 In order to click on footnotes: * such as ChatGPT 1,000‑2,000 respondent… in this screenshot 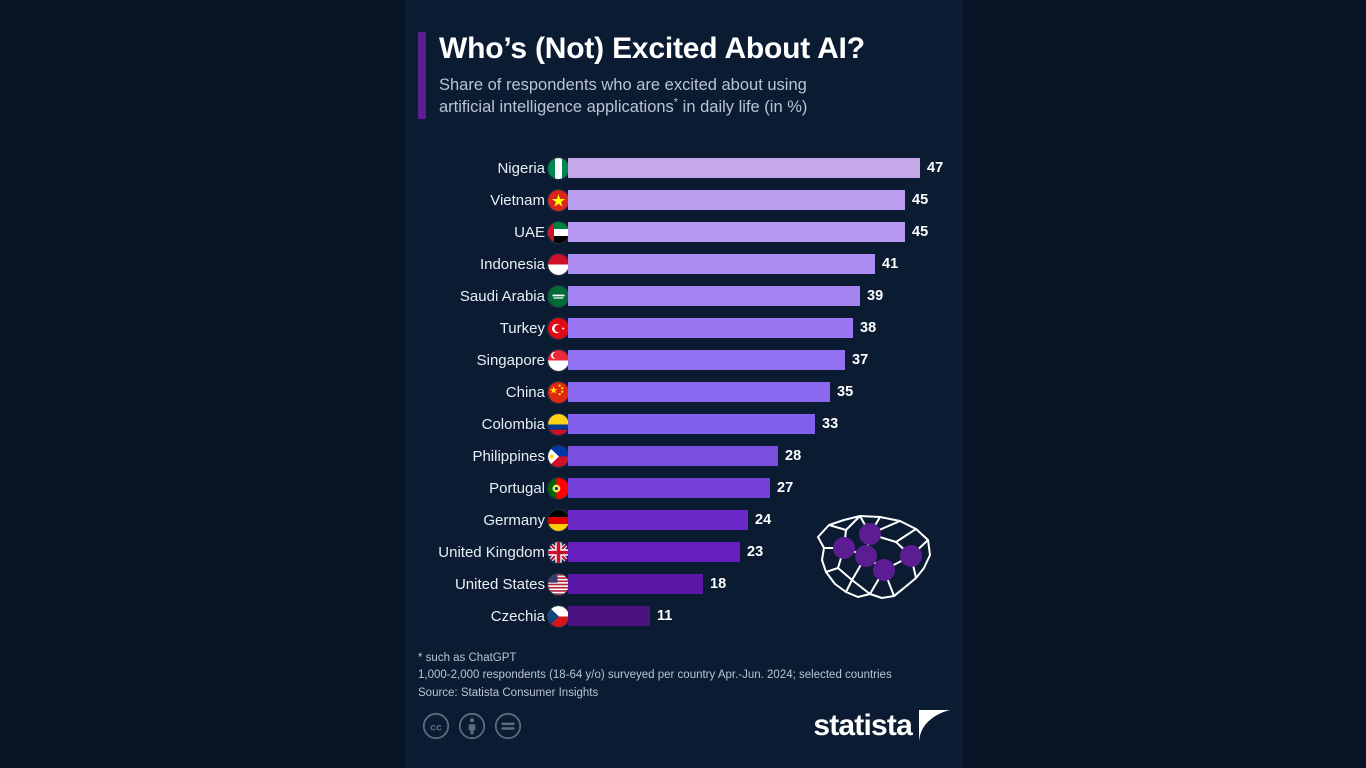, I will do `click(683, 676)`.